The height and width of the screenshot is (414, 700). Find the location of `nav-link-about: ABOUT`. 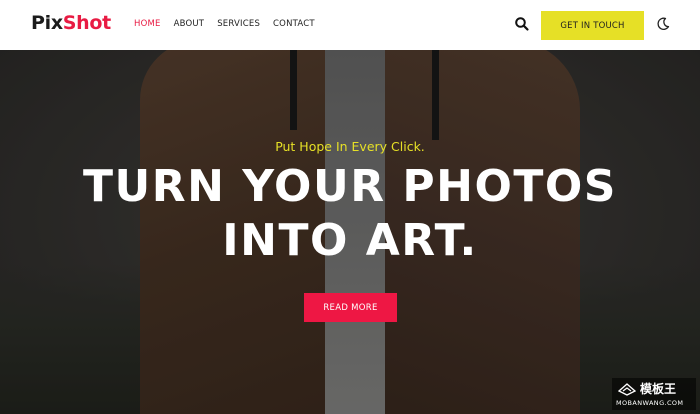

nav-link-about: ABOUT is located at coordinates (189, 24).